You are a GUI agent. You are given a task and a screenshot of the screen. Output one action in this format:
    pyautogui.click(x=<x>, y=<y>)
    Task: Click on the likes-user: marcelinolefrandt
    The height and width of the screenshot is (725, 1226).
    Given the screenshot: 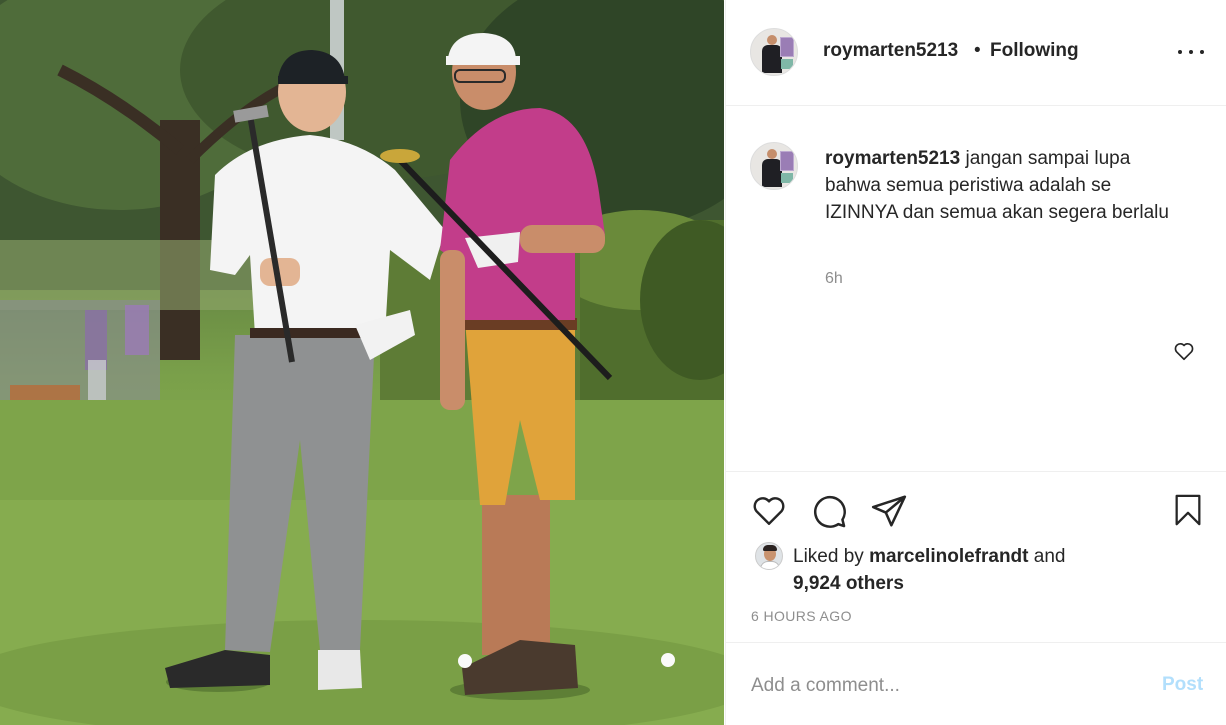 What is the action you would take?
    pyautogui.click(x=948, y=556)
    